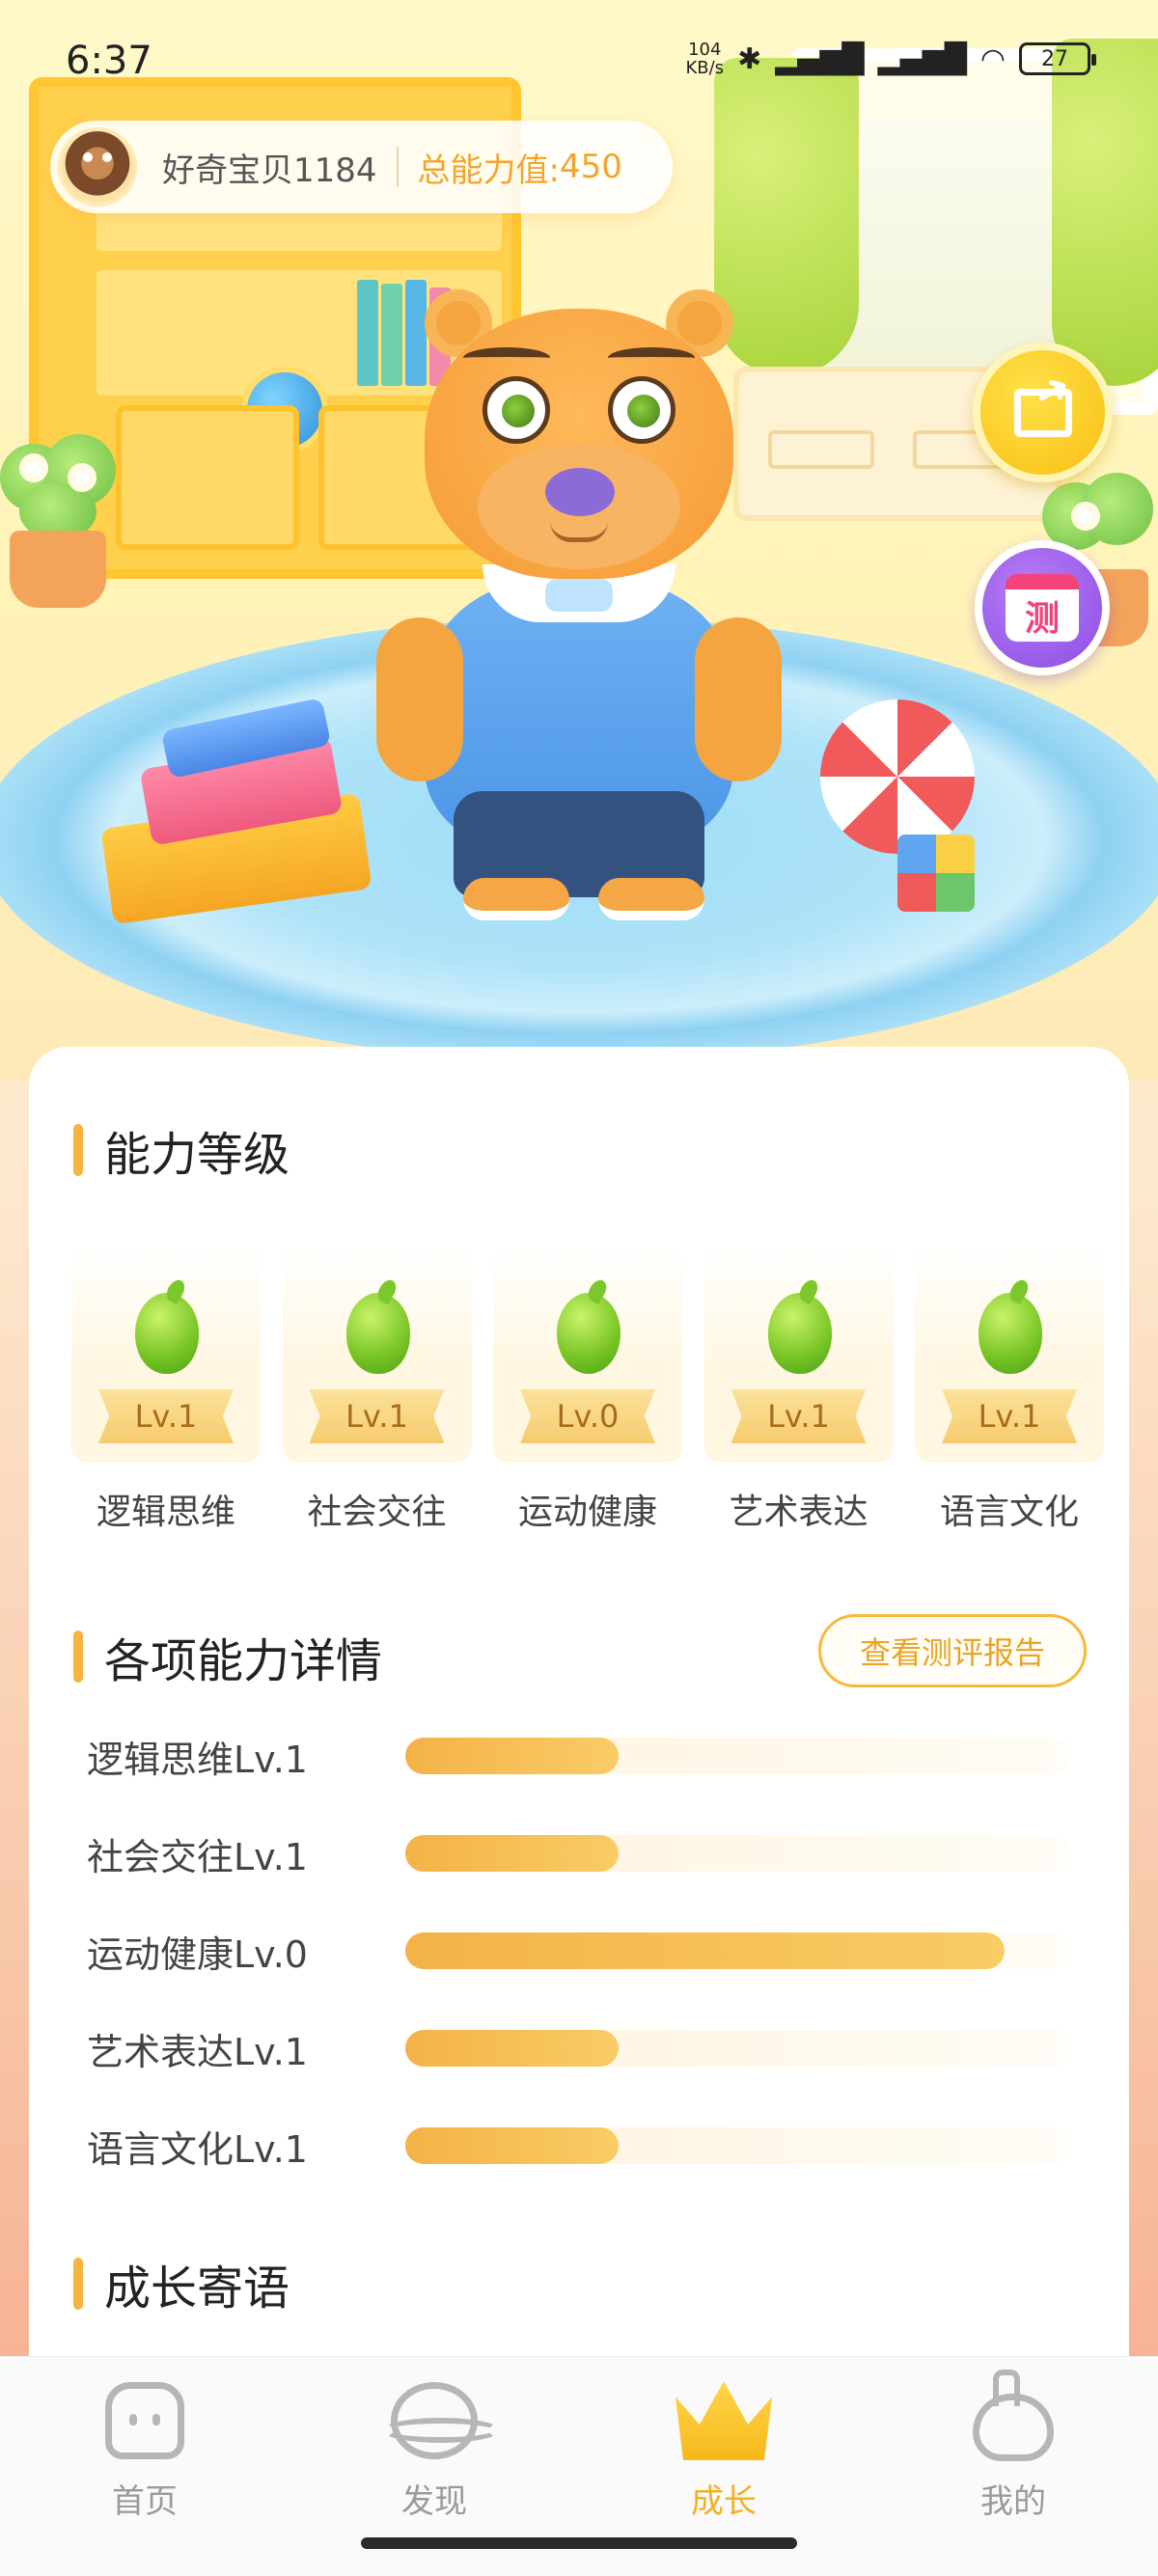 The width and height of the screenshot is (1158, 2576). What do you see at coordinates (197, 1857) in the screenshot?
I see `ability-label: 社会交往Lv.1` at bounding box center [197, 1857].